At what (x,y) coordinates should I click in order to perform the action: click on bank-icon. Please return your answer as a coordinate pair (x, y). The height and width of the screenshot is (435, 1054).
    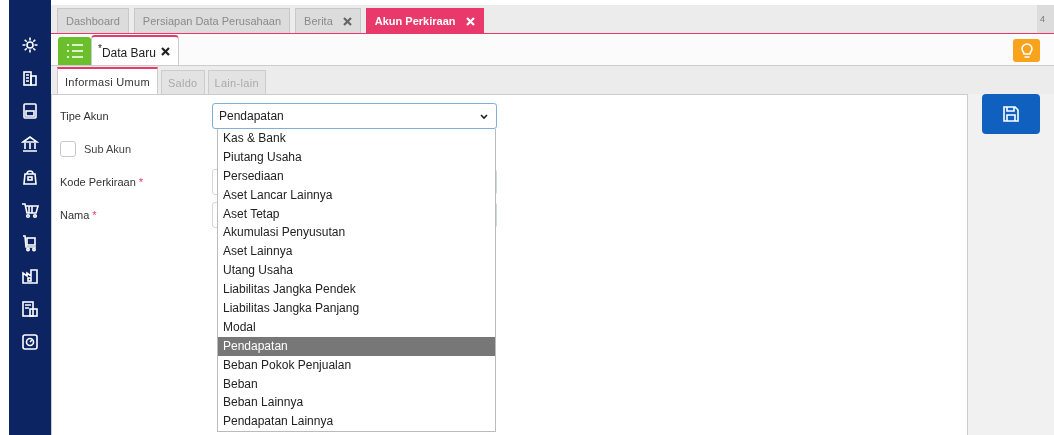
    Looking at the image, I should click on (30, 144).